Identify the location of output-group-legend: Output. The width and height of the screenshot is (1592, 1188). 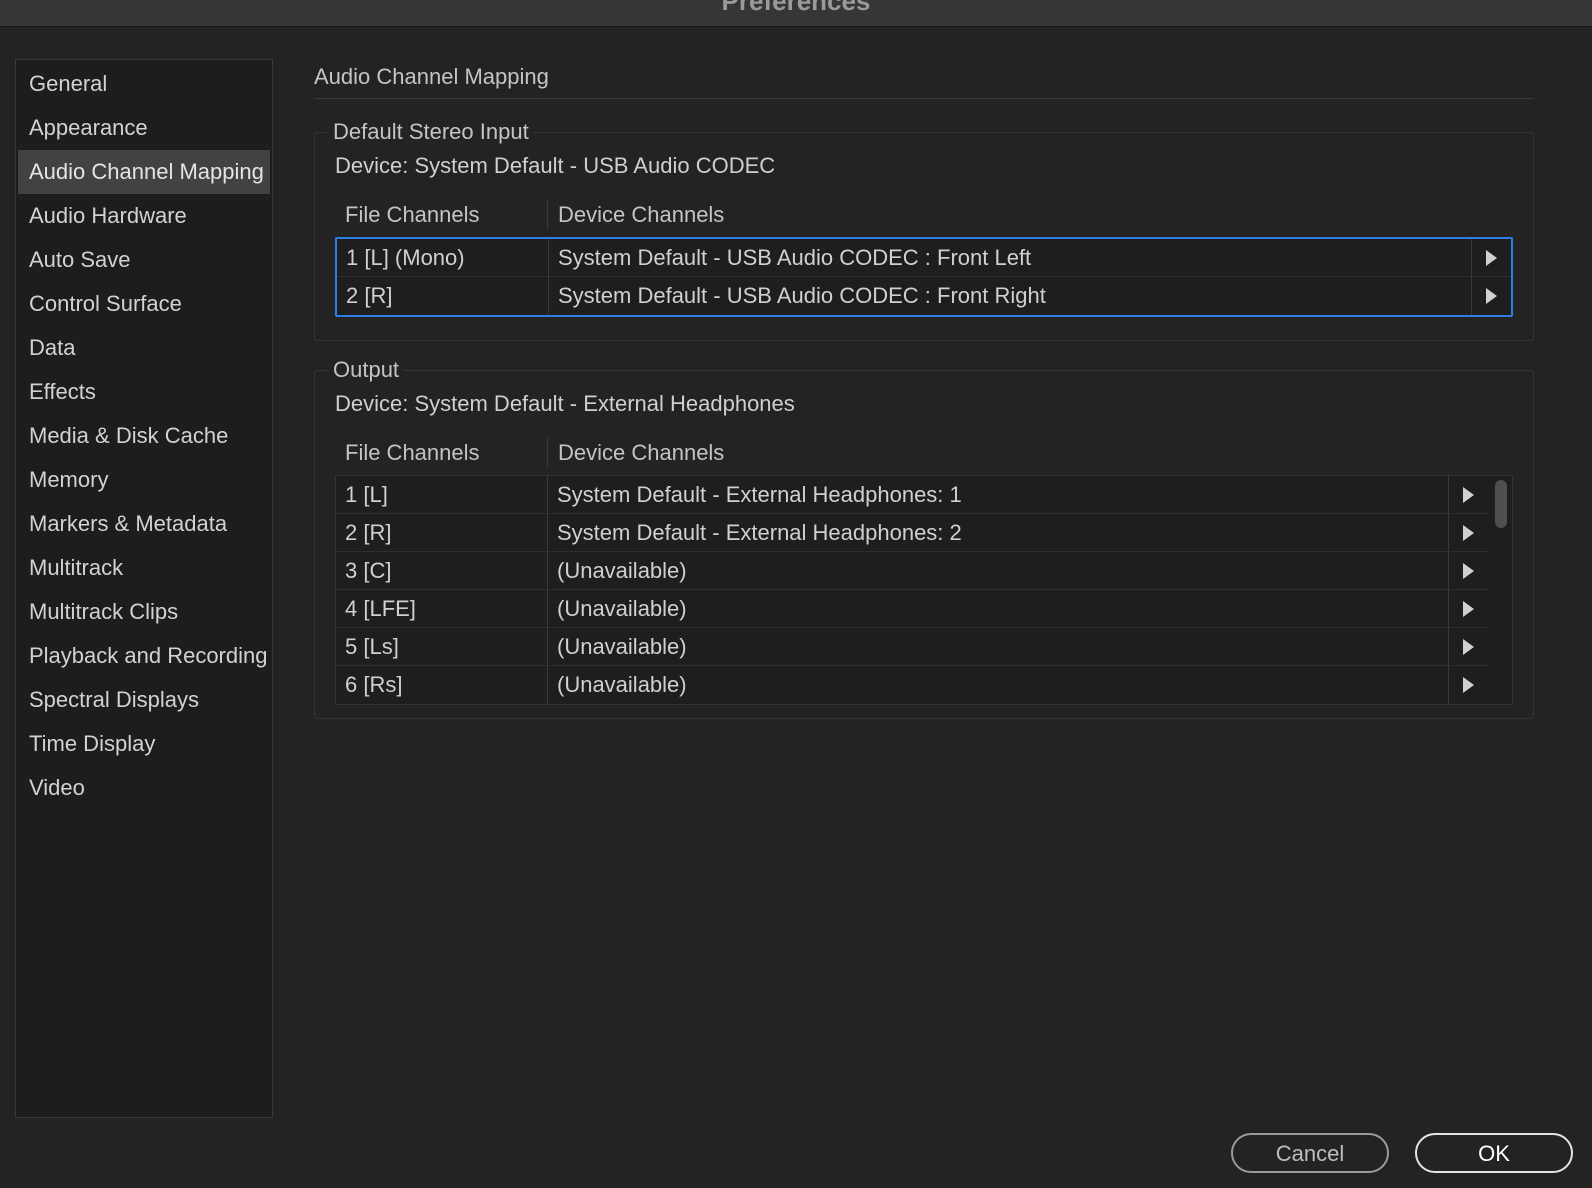
(366, 369).